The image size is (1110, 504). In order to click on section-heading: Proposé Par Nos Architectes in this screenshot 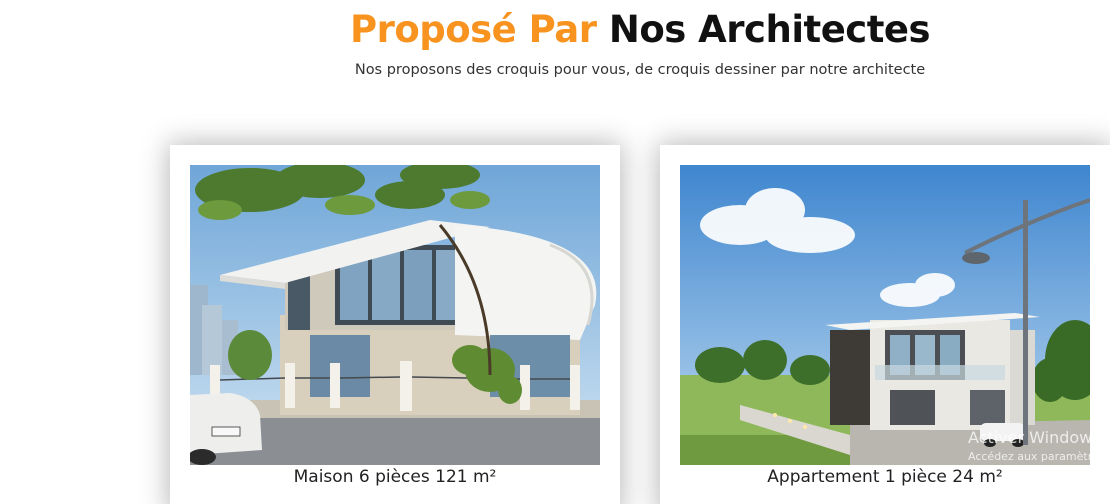, I will do `click(555, 30)`.